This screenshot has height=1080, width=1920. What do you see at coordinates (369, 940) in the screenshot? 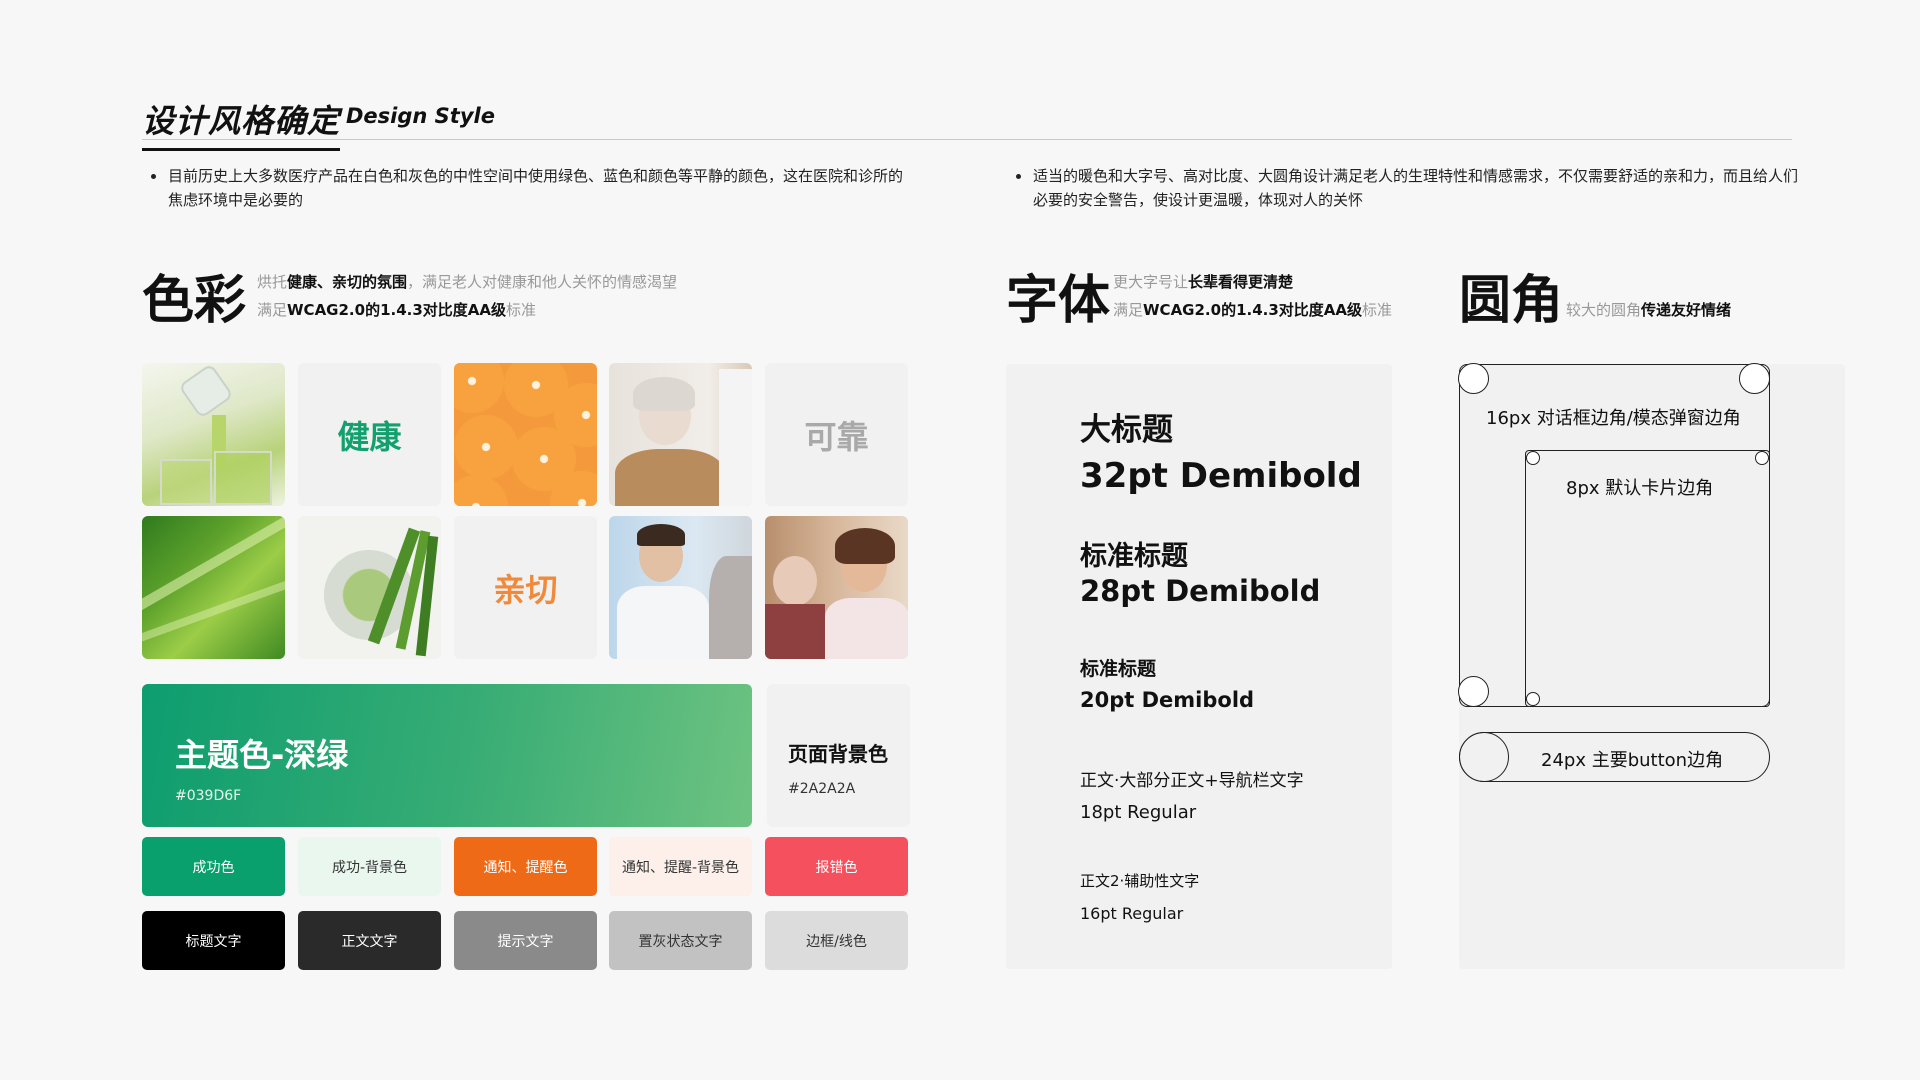
I see `color-chip-body-text: 正文文字` at bounding box center [369, 940].